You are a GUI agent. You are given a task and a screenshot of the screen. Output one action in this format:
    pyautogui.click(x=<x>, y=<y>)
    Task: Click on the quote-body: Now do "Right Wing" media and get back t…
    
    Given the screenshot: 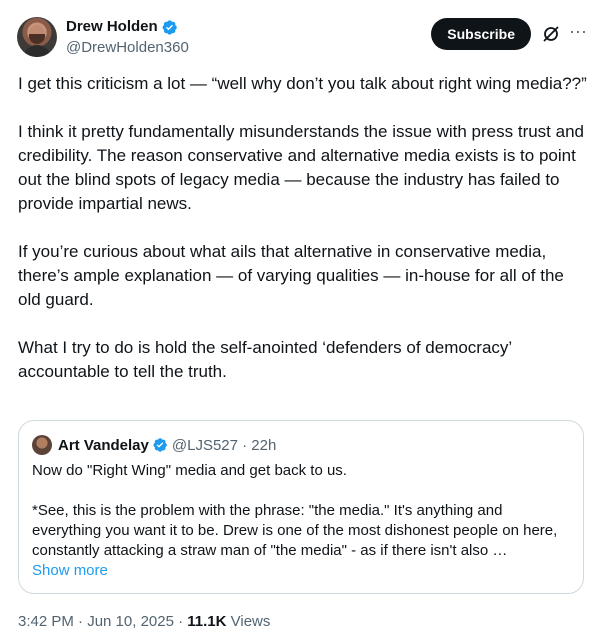 What is the action you would take?
    pyautogui.click(x=302, y=511)
    